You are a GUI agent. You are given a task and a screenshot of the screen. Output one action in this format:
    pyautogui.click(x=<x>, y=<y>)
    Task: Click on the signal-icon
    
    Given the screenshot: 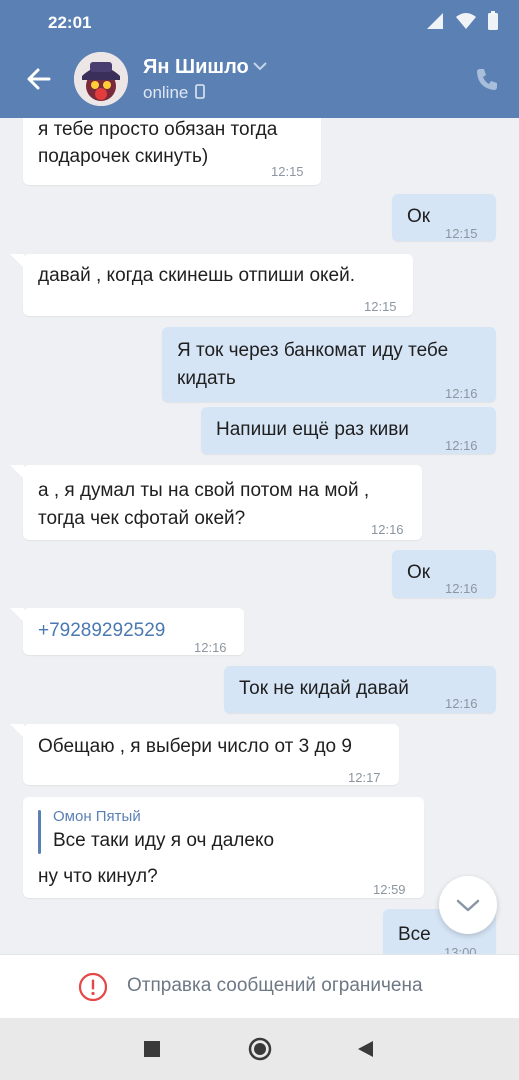 What is the action you would take?
    pyautogui.click(x=435, y=21)
    